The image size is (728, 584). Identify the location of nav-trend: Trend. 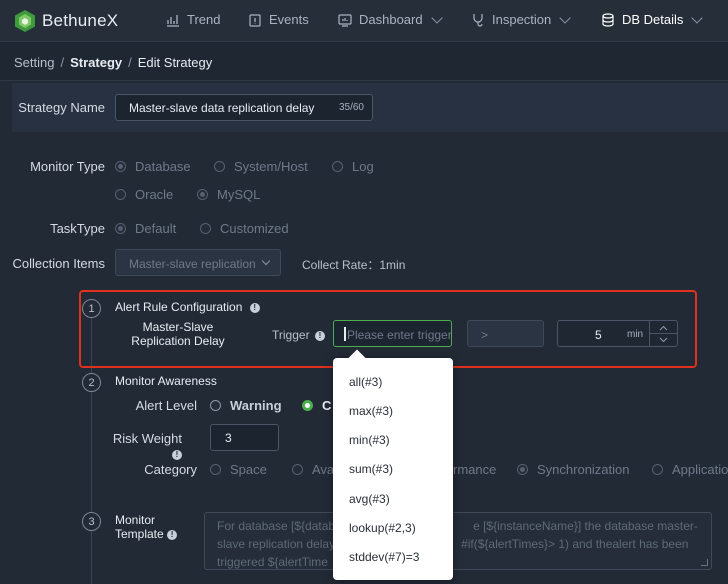
(193, 19).